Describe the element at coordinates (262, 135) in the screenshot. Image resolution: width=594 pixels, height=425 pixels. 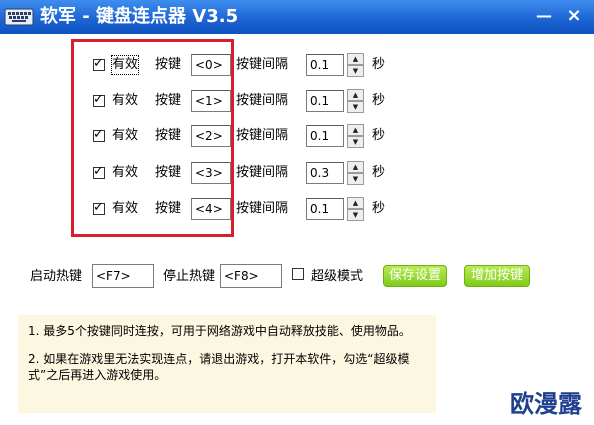
I see `interval-label-2: 按键间隔` at that location.